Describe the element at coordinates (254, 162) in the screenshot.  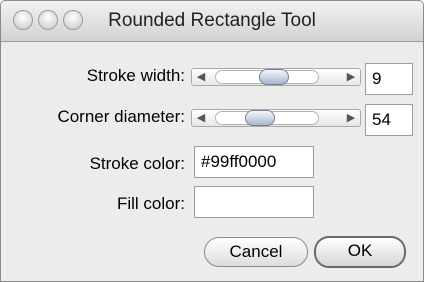
I see `stroke-color-field: #99ff0000` at that location.